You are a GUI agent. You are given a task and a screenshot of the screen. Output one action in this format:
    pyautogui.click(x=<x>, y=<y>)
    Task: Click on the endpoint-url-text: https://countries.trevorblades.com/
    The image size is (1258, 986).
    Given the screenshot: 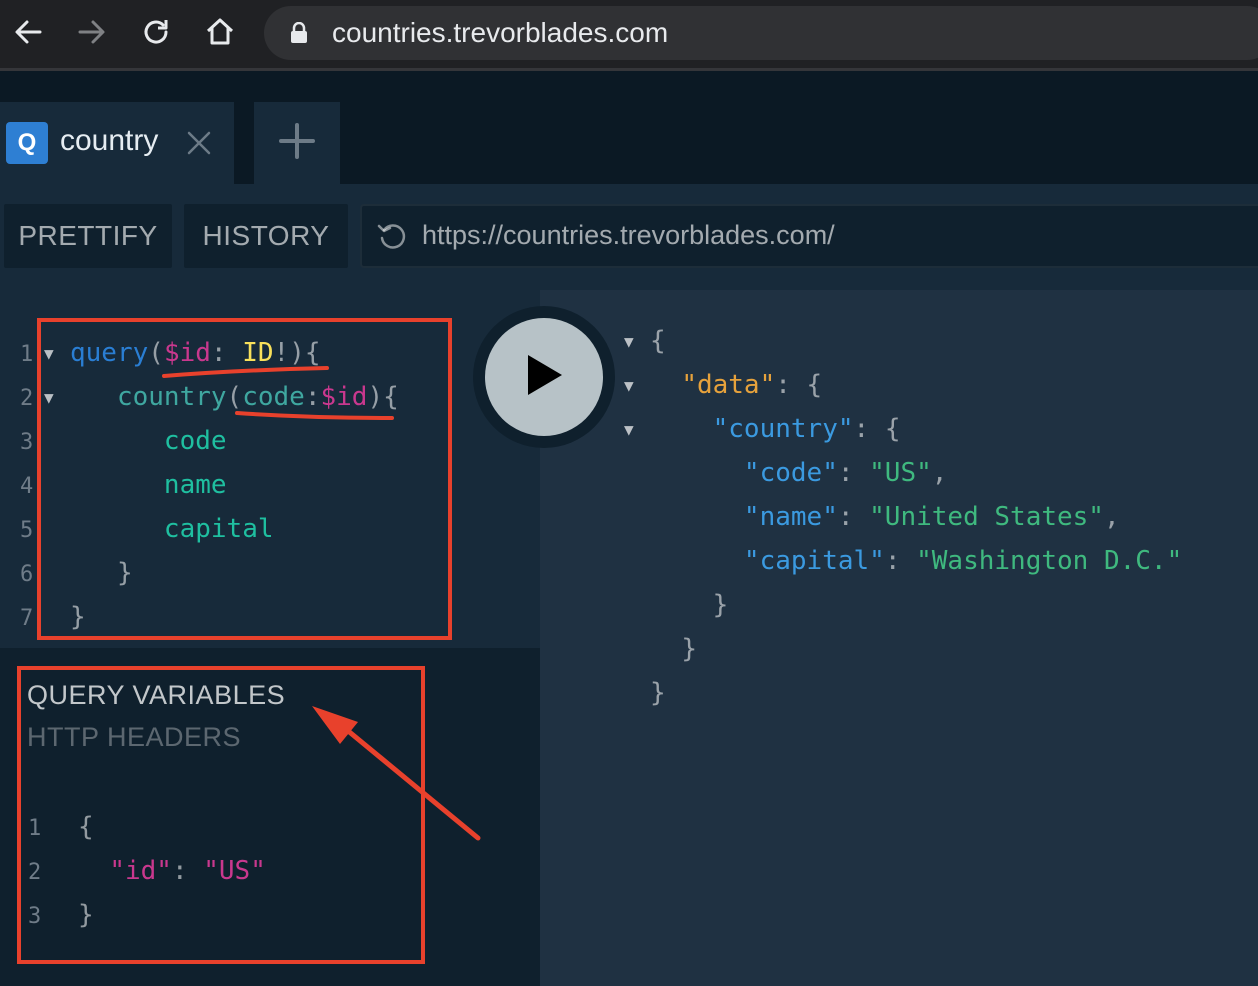 What is the action you would take?
    pyautogui.click(x=628, y=235)
    